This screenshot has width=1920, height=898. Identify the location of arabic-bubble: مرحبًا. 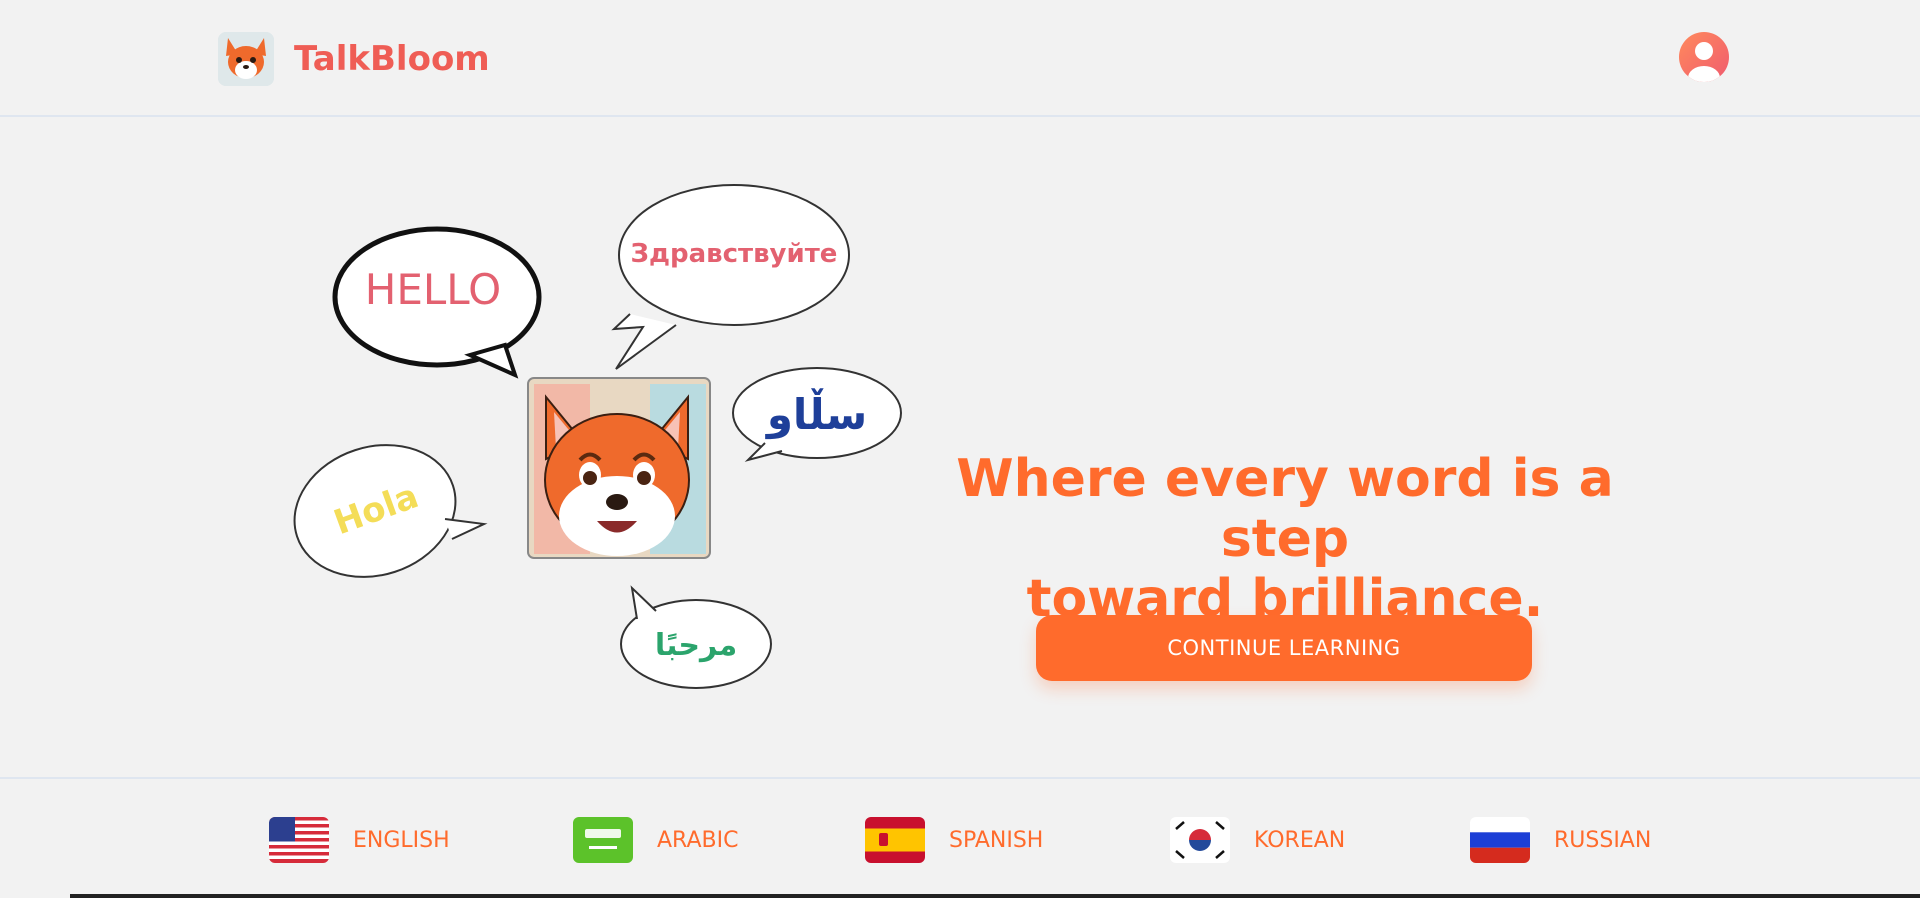
(696, 637).